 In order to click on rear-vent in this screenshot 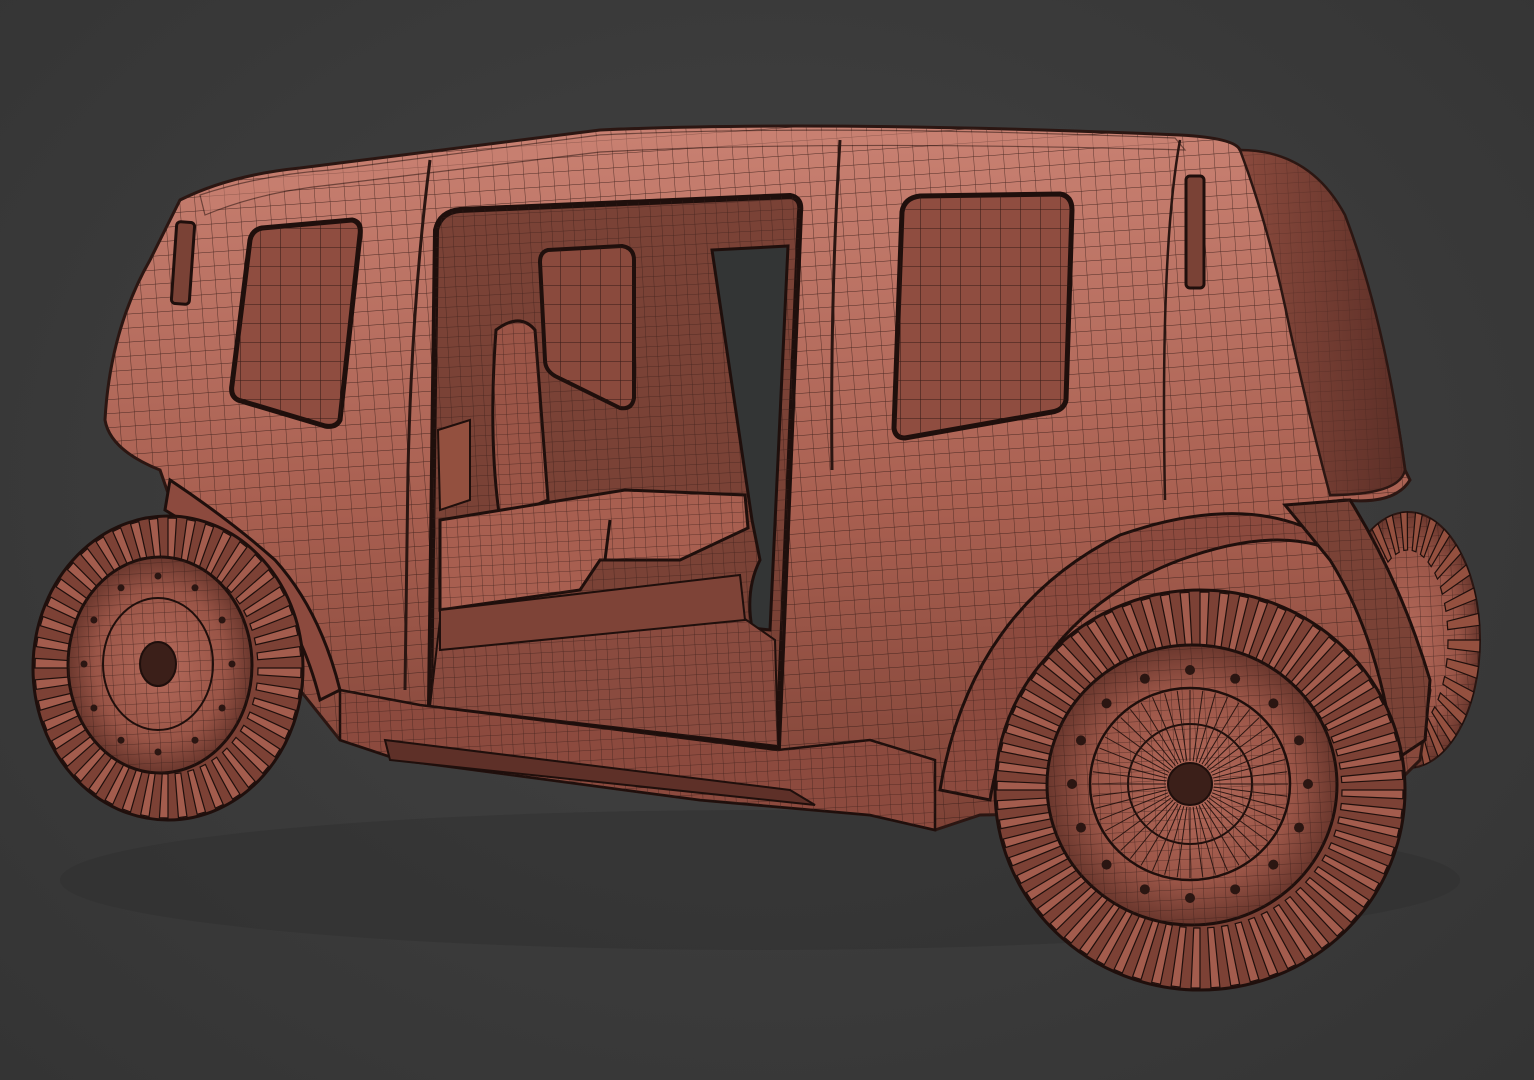, I will do `click(1195, 232)`.